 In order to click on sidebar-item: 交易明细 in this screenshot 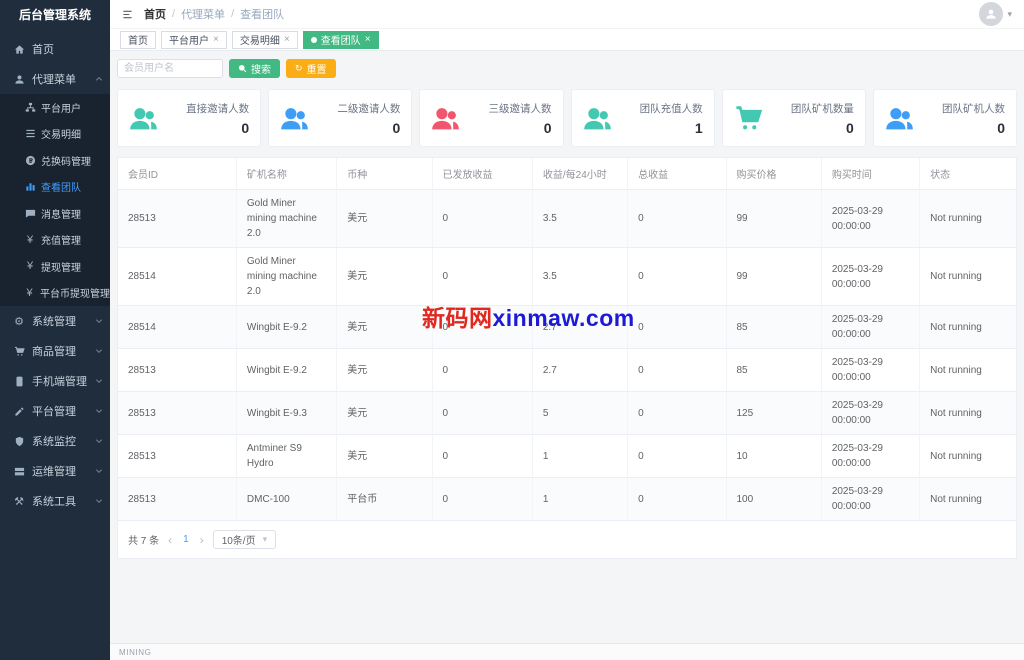, I will do `click(55, 134)`.